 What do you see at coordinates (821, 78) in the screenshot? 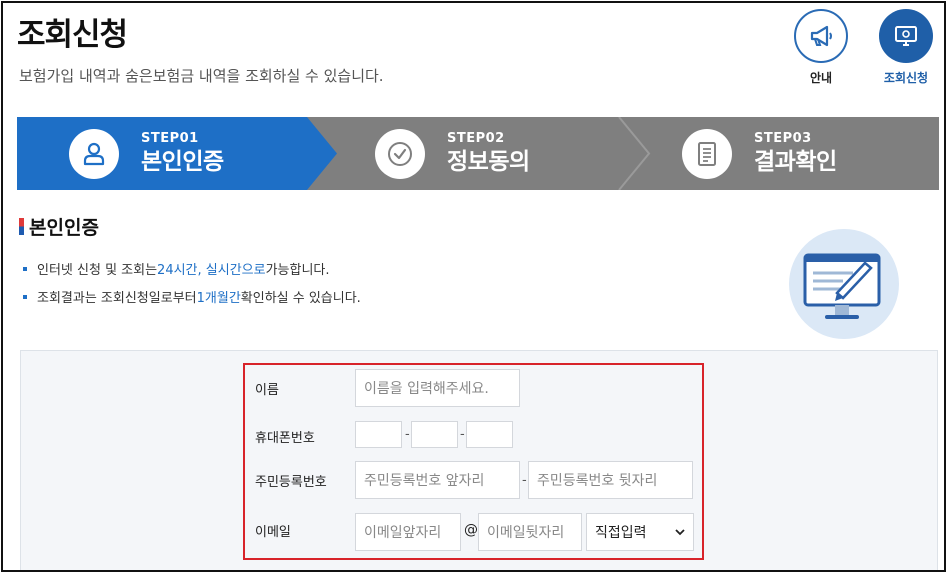
I see `guide-label: 안내` at bounding box center [821, 78].